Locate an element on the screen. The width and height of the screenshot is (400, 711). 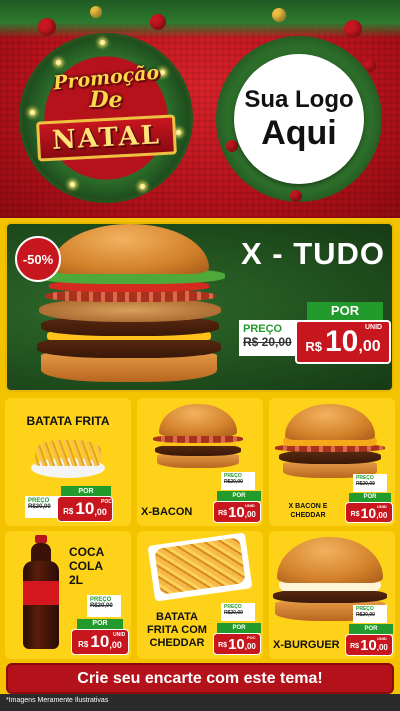
logo-placeholder: Sua Logo Aqui is located at coordinates (299, 119).